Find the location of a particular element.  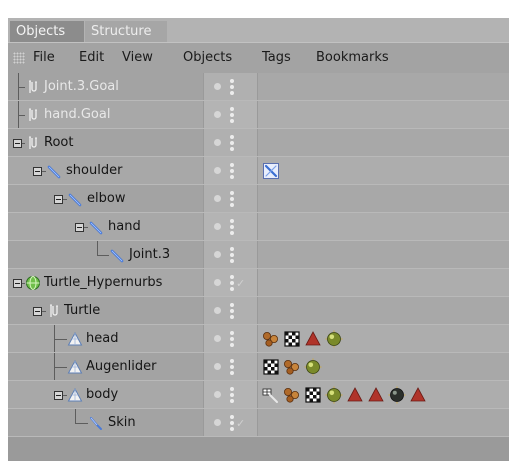

name-cell: Root is located at coordinates (105, 143).